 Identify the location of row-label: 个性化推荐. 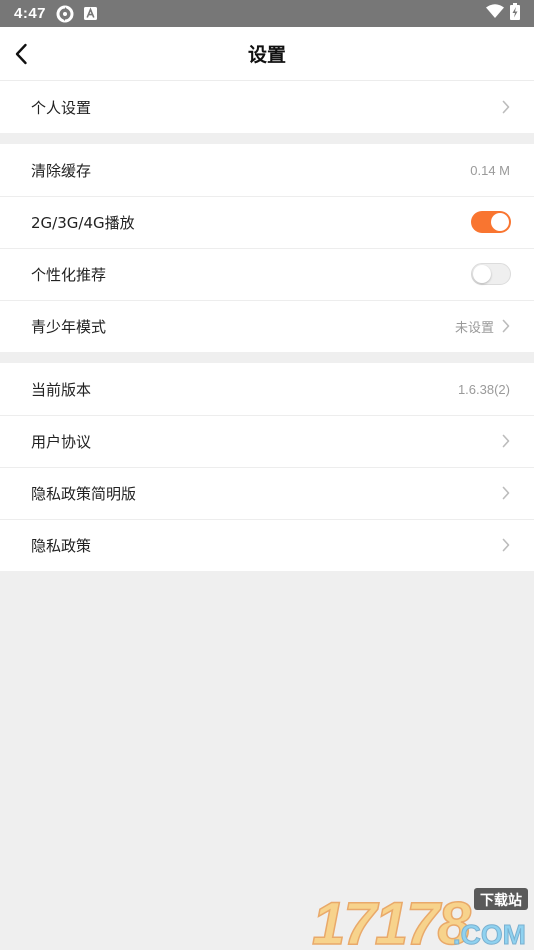
(69, 274).